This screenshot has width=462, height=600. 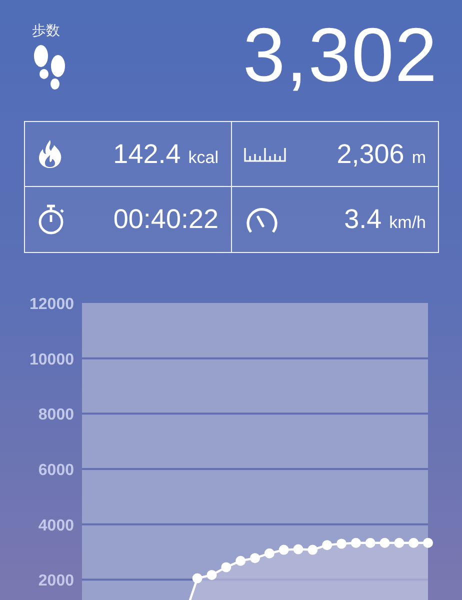 What do you see at coordinates (52, 304) in the screenshot?
I see `y-axis-label: 12000` at bounding box center [52, 304].